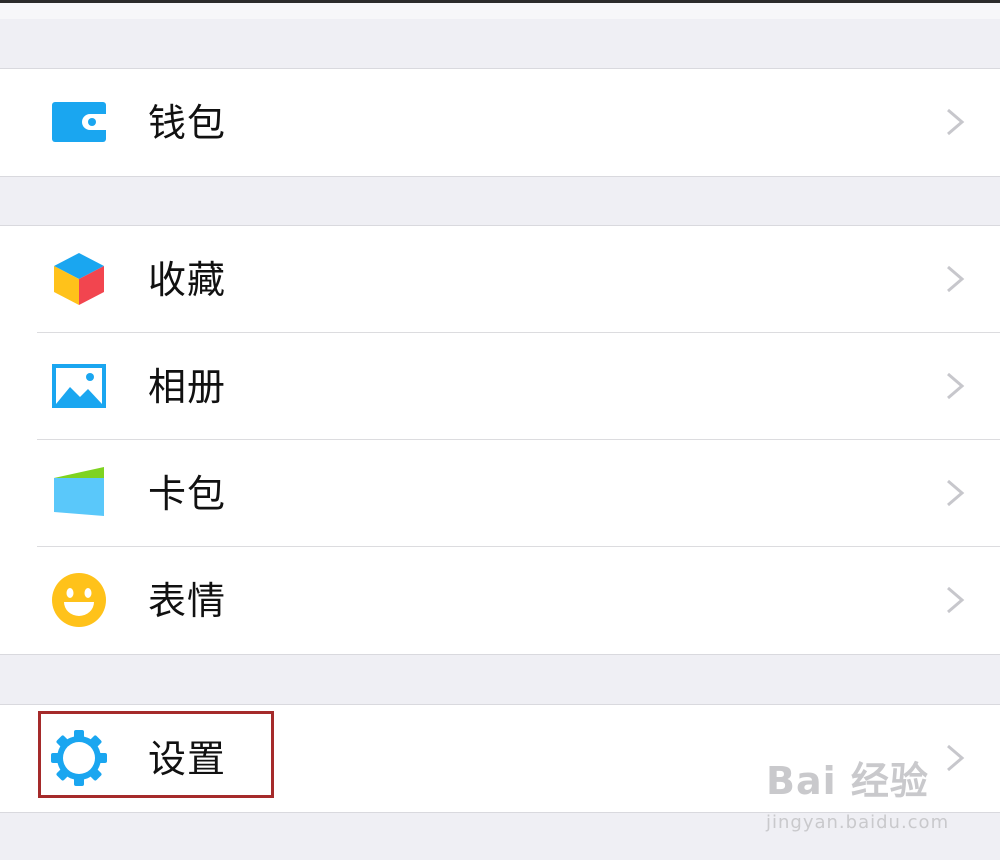  I want to click on menu-item-label: 设置, so click(187, 759).